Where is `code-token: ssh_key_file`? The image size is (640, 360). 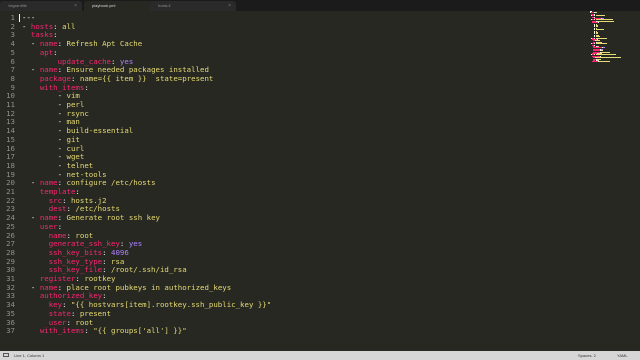
code-token: ssh_key_file is located at coordinates (75, 270).